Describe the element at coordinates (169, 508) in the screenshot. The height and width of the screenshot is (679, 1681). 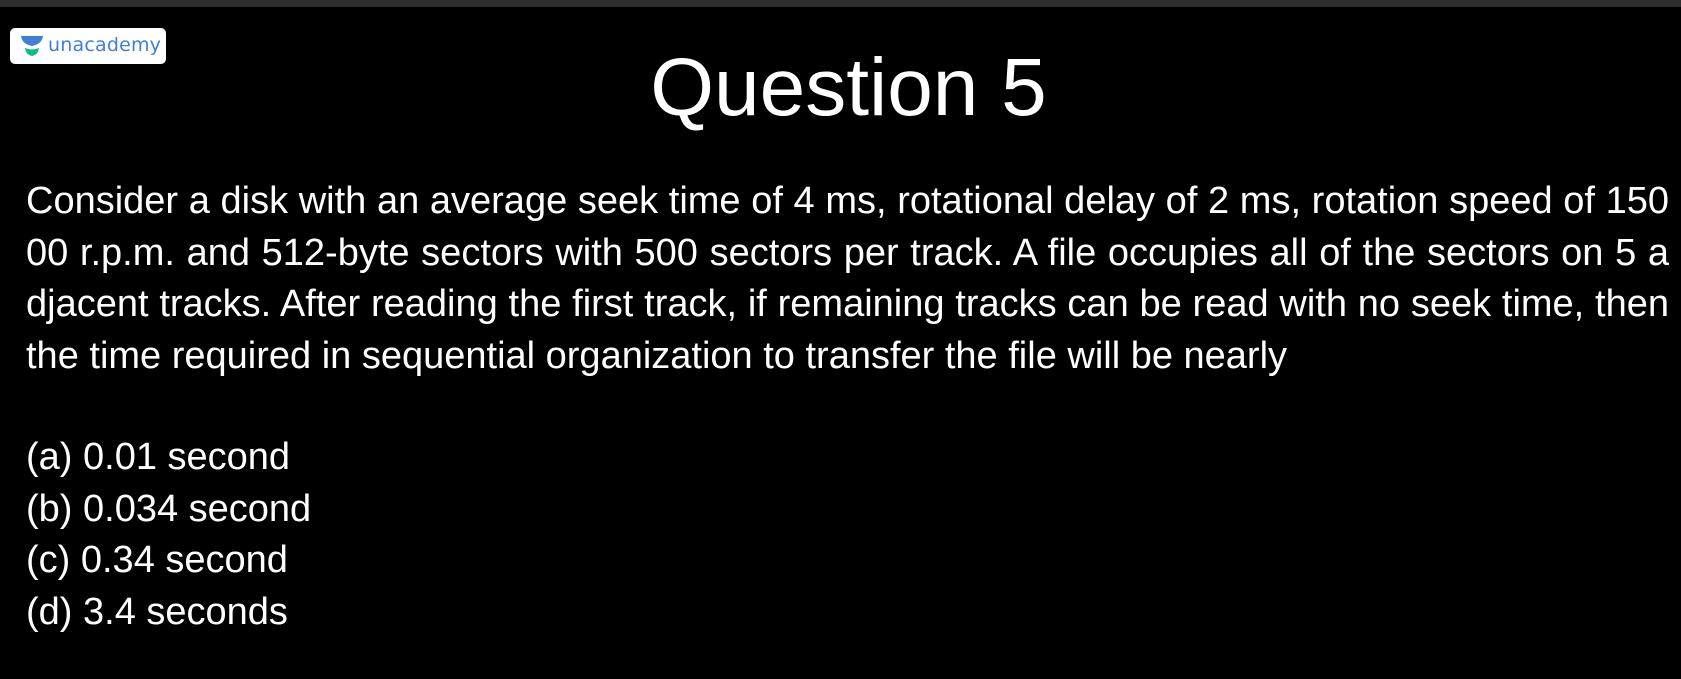
I see `option-b: (b) 0.034 second` at that location.